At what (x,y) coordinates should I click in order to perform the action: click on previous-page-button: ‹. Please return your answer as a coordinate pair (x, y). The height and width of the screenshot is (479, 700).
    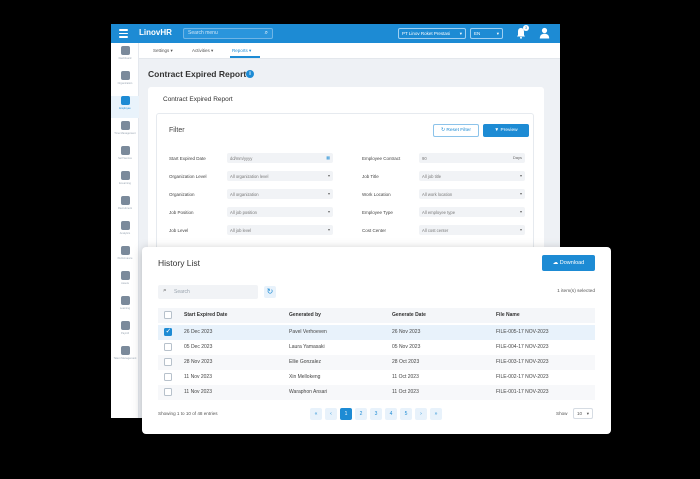
    Looking at the image, I should click on (331, 414).